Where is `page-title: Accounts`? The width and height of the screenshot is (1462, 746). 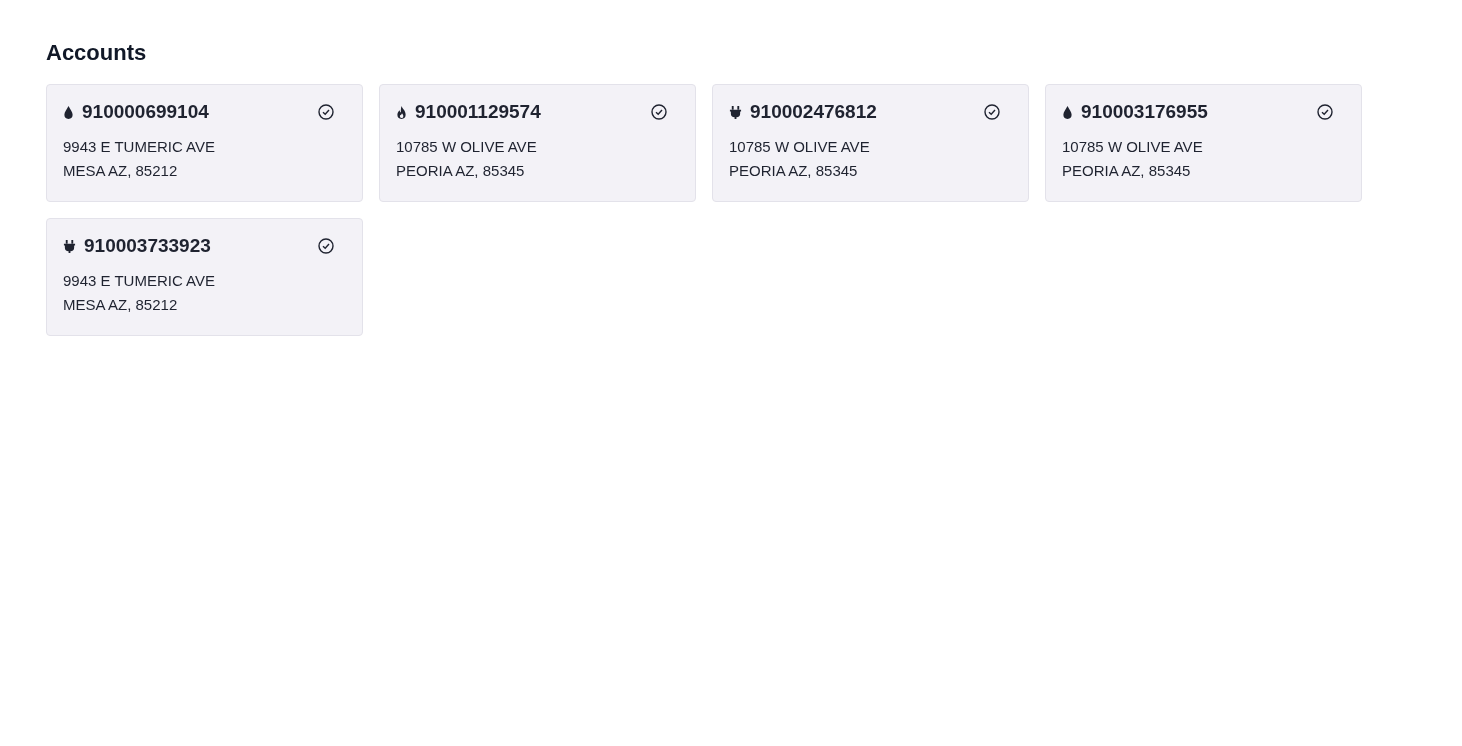 page-title: Accounts is located at coordinates (97, 53).